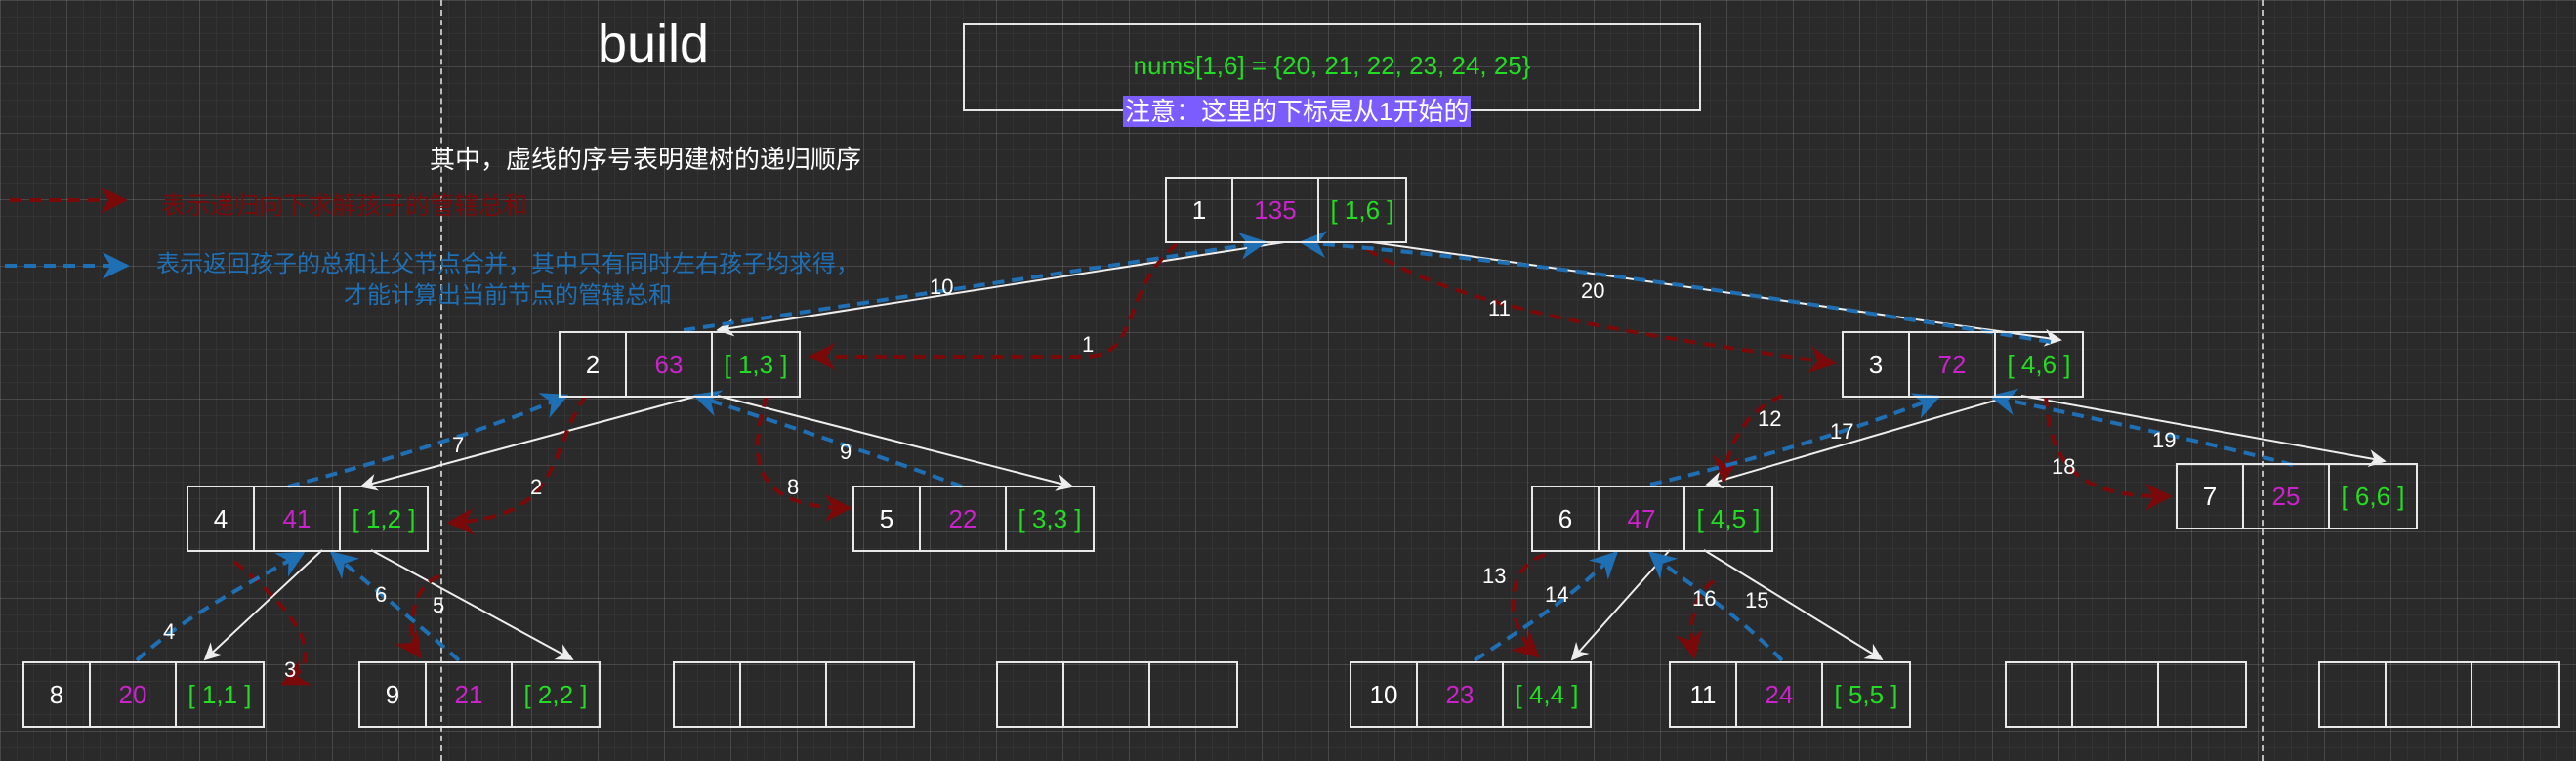 The height and width of the screenshot is (761, 2576). Describe the element at coordinates (132, 694) in the screenshot. I see `node-sum: 20` at that location.